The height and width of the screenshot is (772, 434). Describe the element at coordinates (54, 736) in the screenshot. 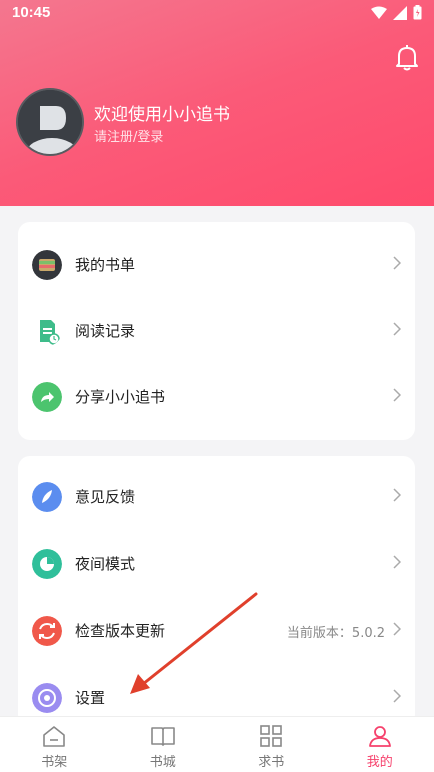

I see `bookshelf-icon` at that location.